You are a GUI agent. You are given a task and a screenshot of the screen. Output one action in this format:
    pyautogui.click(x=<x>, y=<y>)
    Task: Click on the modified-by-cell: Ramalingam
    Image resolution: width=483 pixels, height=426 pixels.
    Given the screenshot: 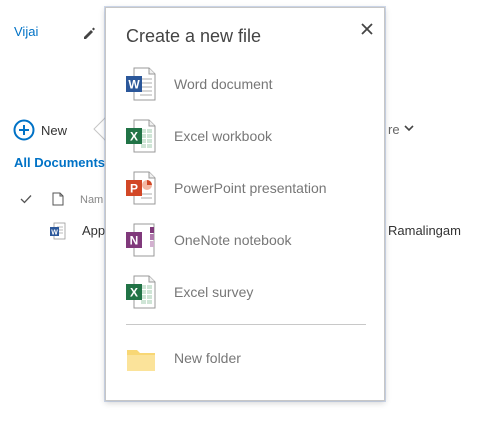 What is the action you would take?
    pyautogui.click(x=424, y=230)
    